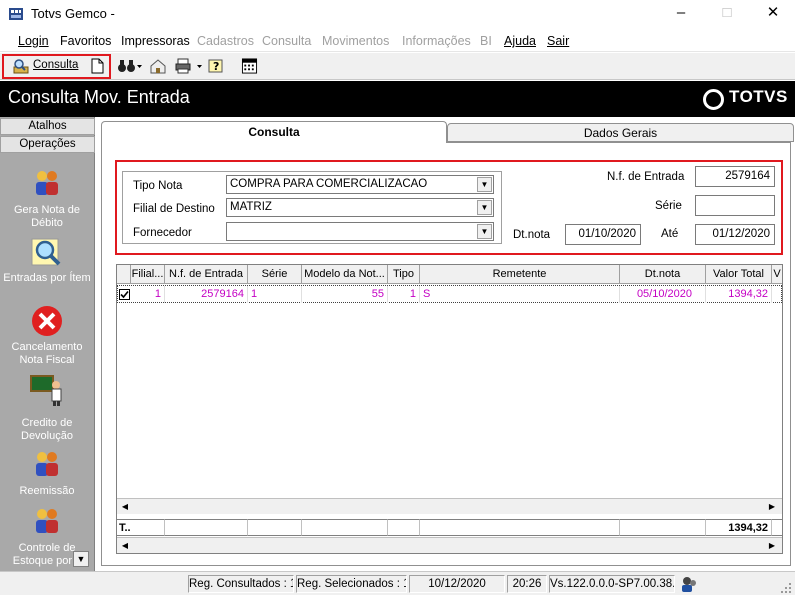 Image resolution: width=795 pixels, height=595 pixels. Describe the element at coordinates (713, 99) in the screenshot. I see `totvs-logo-icon` at that location.